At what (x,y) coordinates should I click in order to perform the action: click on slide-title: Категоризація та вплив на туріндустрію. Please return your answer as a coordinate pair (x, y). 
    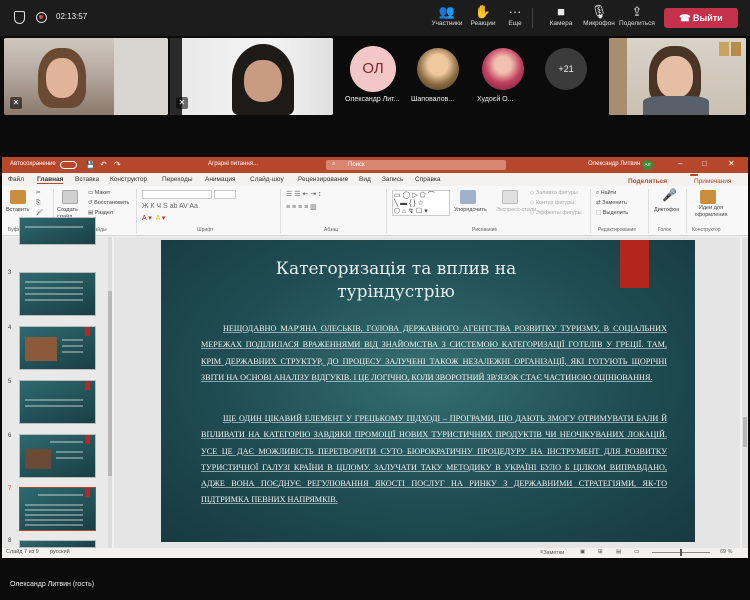
    Looking at the image, I should click on (396, 281).